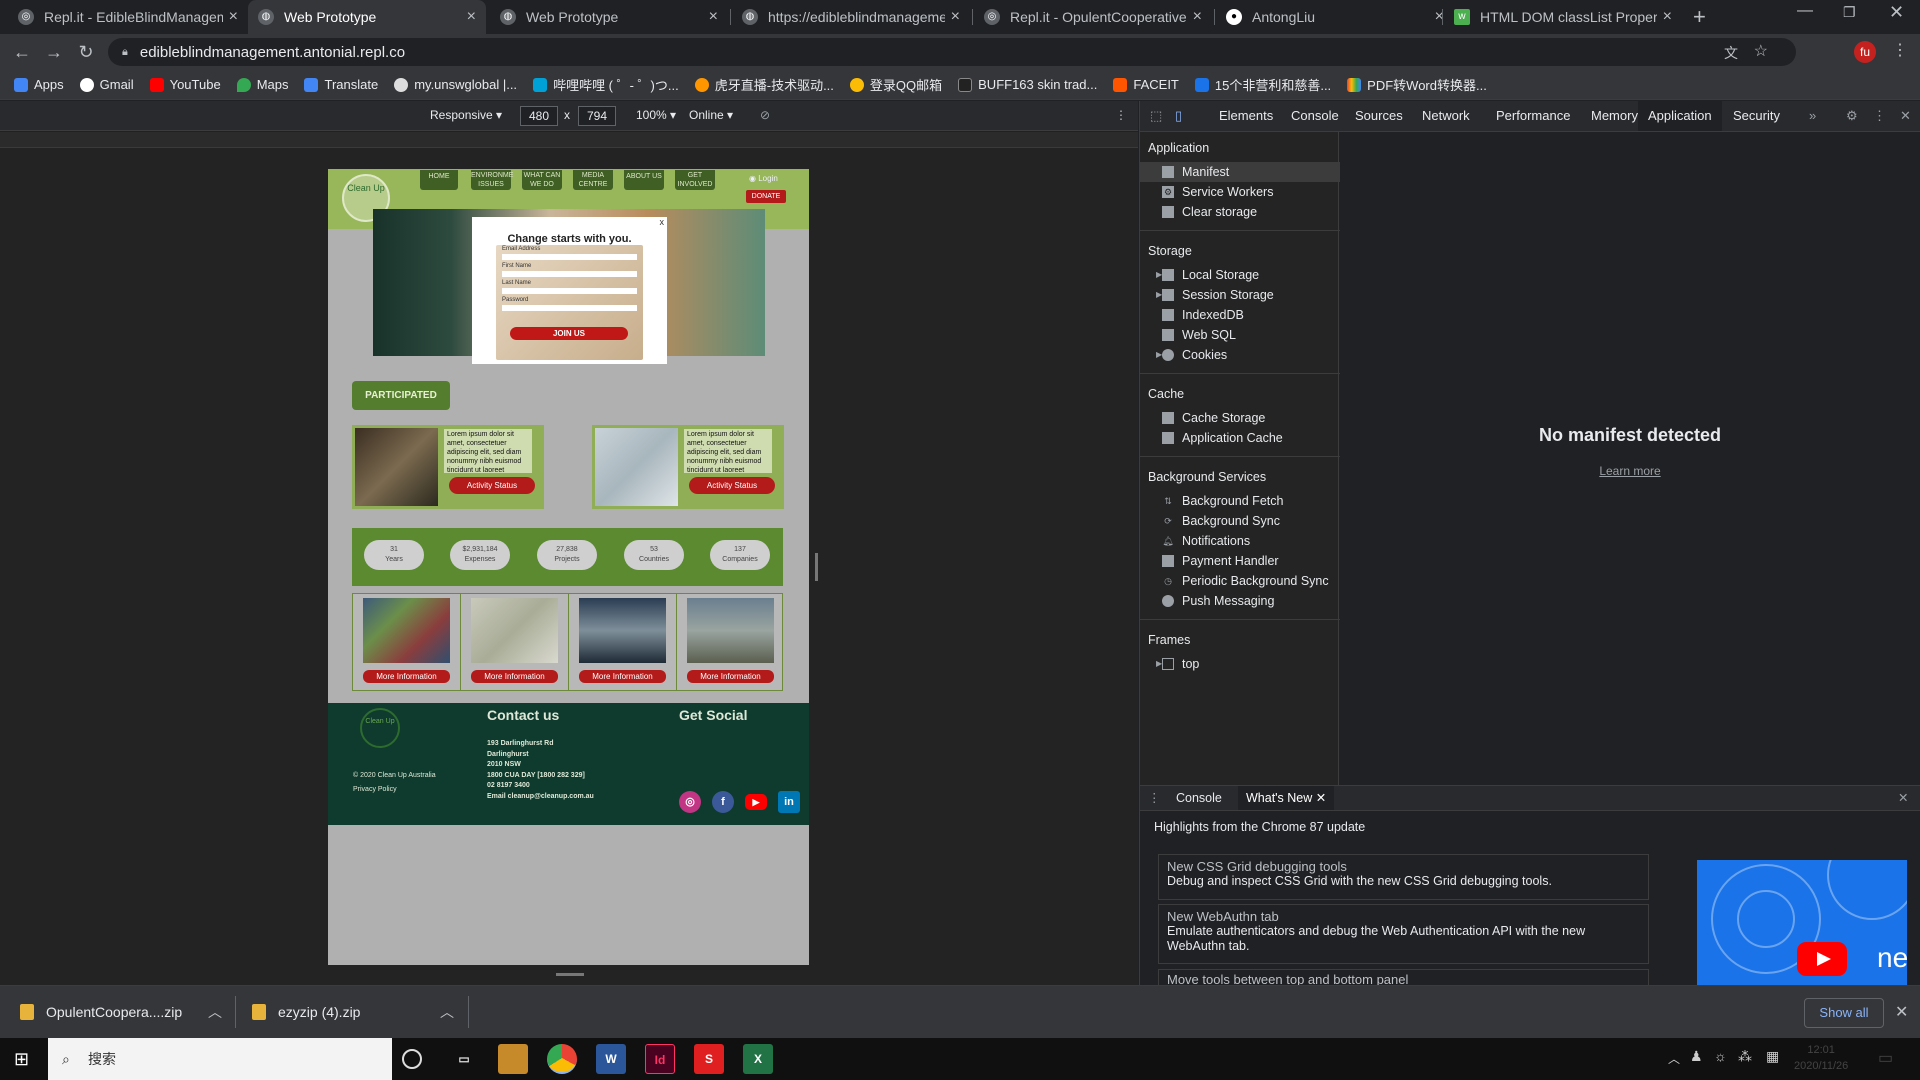 This screenshot has height=1080, width=1920. Describe the element at coordinates (1563, 17) in the screenshot. I see `tab-classlist: w HTML DOM classList Property ×` at that location.